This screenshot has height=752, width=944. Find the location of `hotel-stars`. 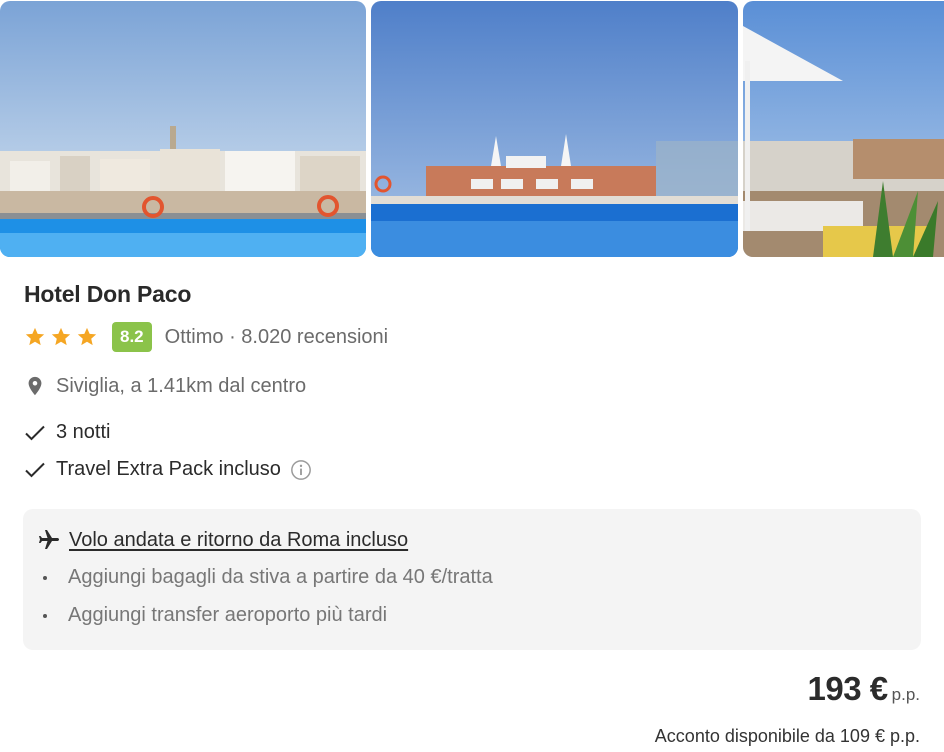

hotel-stars is located at coordinates (61, 337).